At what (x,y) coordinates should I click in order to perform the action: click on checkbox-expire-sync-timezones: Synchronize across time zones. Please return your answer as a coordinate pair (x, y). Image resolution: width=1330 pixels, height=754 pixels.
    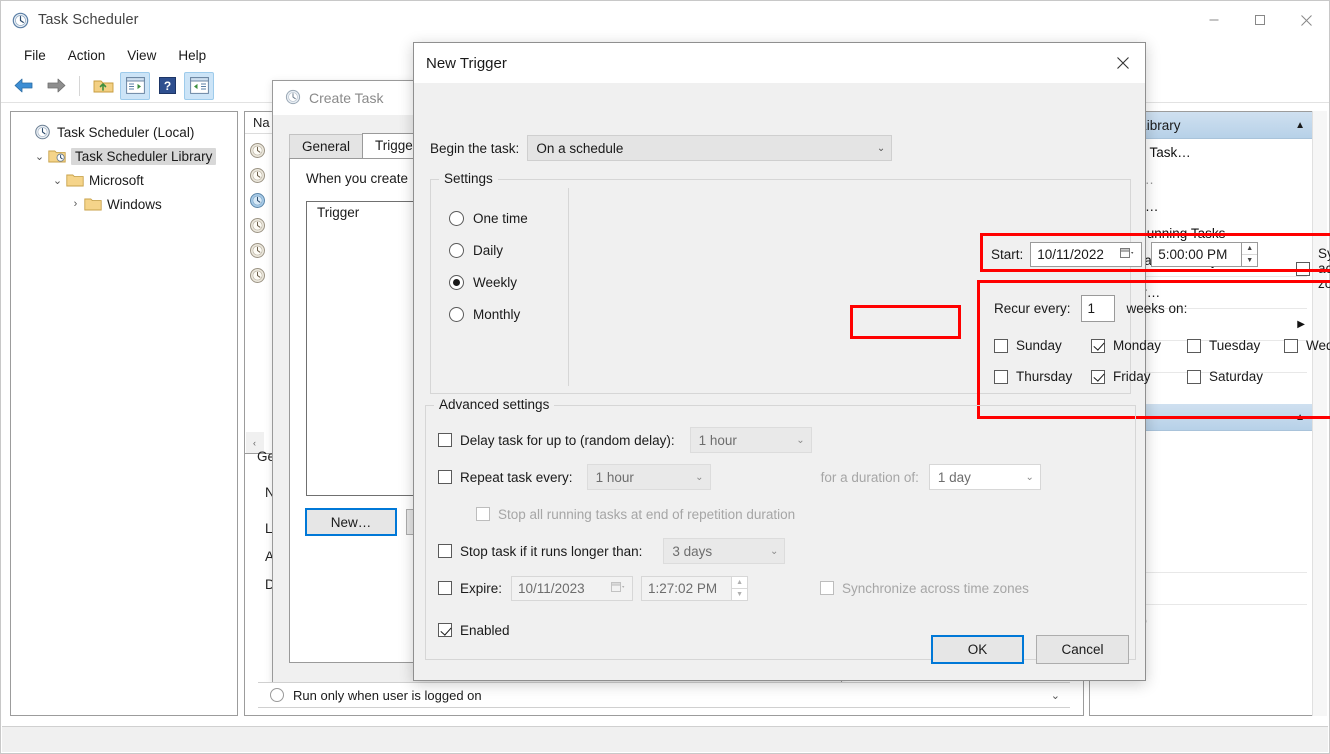
    Looking at the image, I should click on (924, 588).